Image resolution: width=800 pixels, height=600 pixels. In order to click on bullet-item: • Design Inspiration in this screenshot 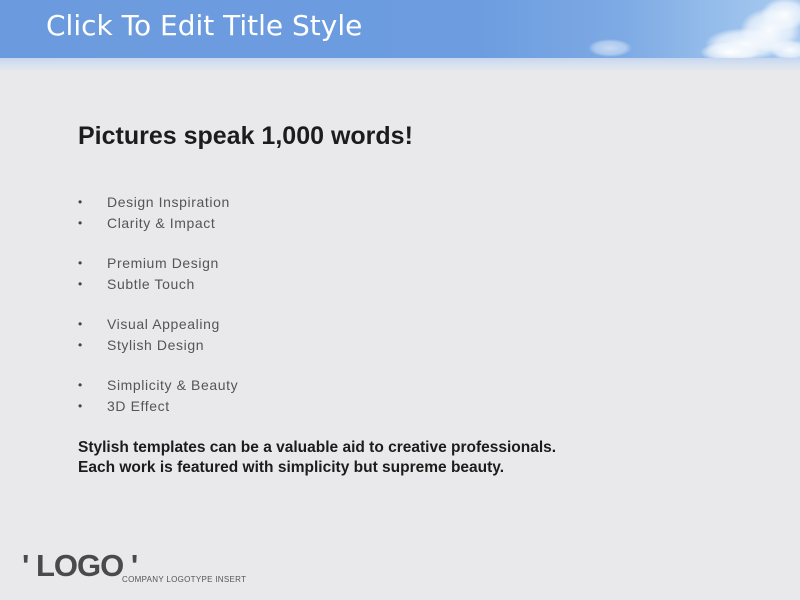, I will do `click(158, 202)`.